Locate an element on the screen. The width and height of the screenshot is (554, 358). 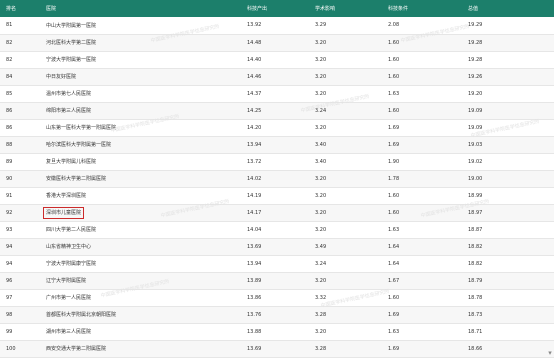
hospital-name-cell: 宁波大学附属第一医院 is located at coordinates (71, 60).